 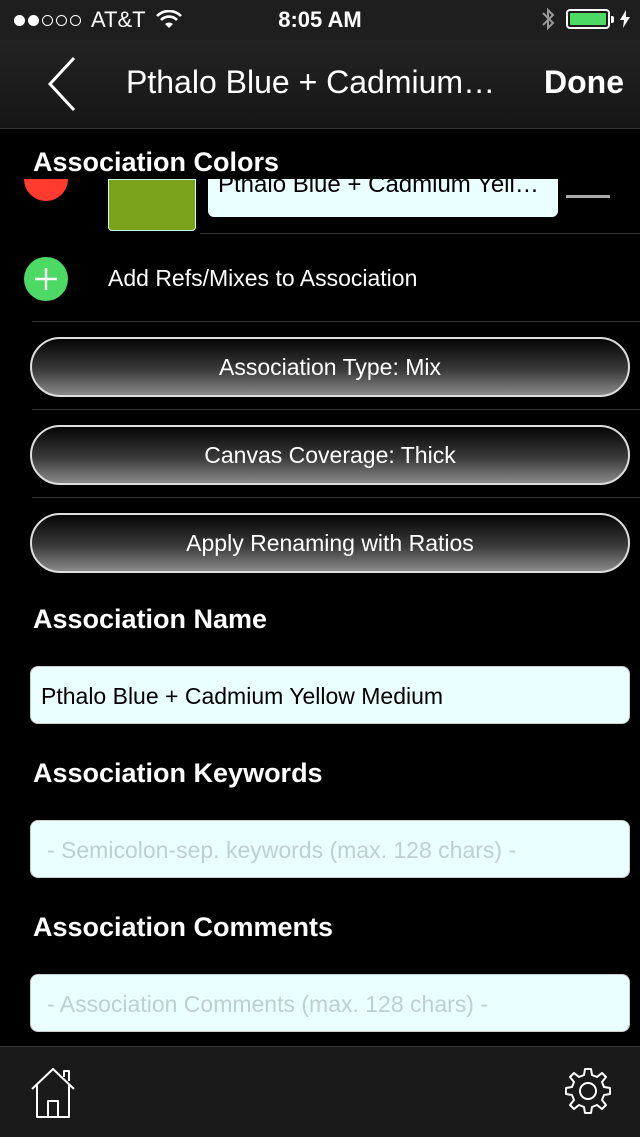 I want to click on canvas-coverage-button: Canvas Coverage: Thick, so click(x=330, y=455).